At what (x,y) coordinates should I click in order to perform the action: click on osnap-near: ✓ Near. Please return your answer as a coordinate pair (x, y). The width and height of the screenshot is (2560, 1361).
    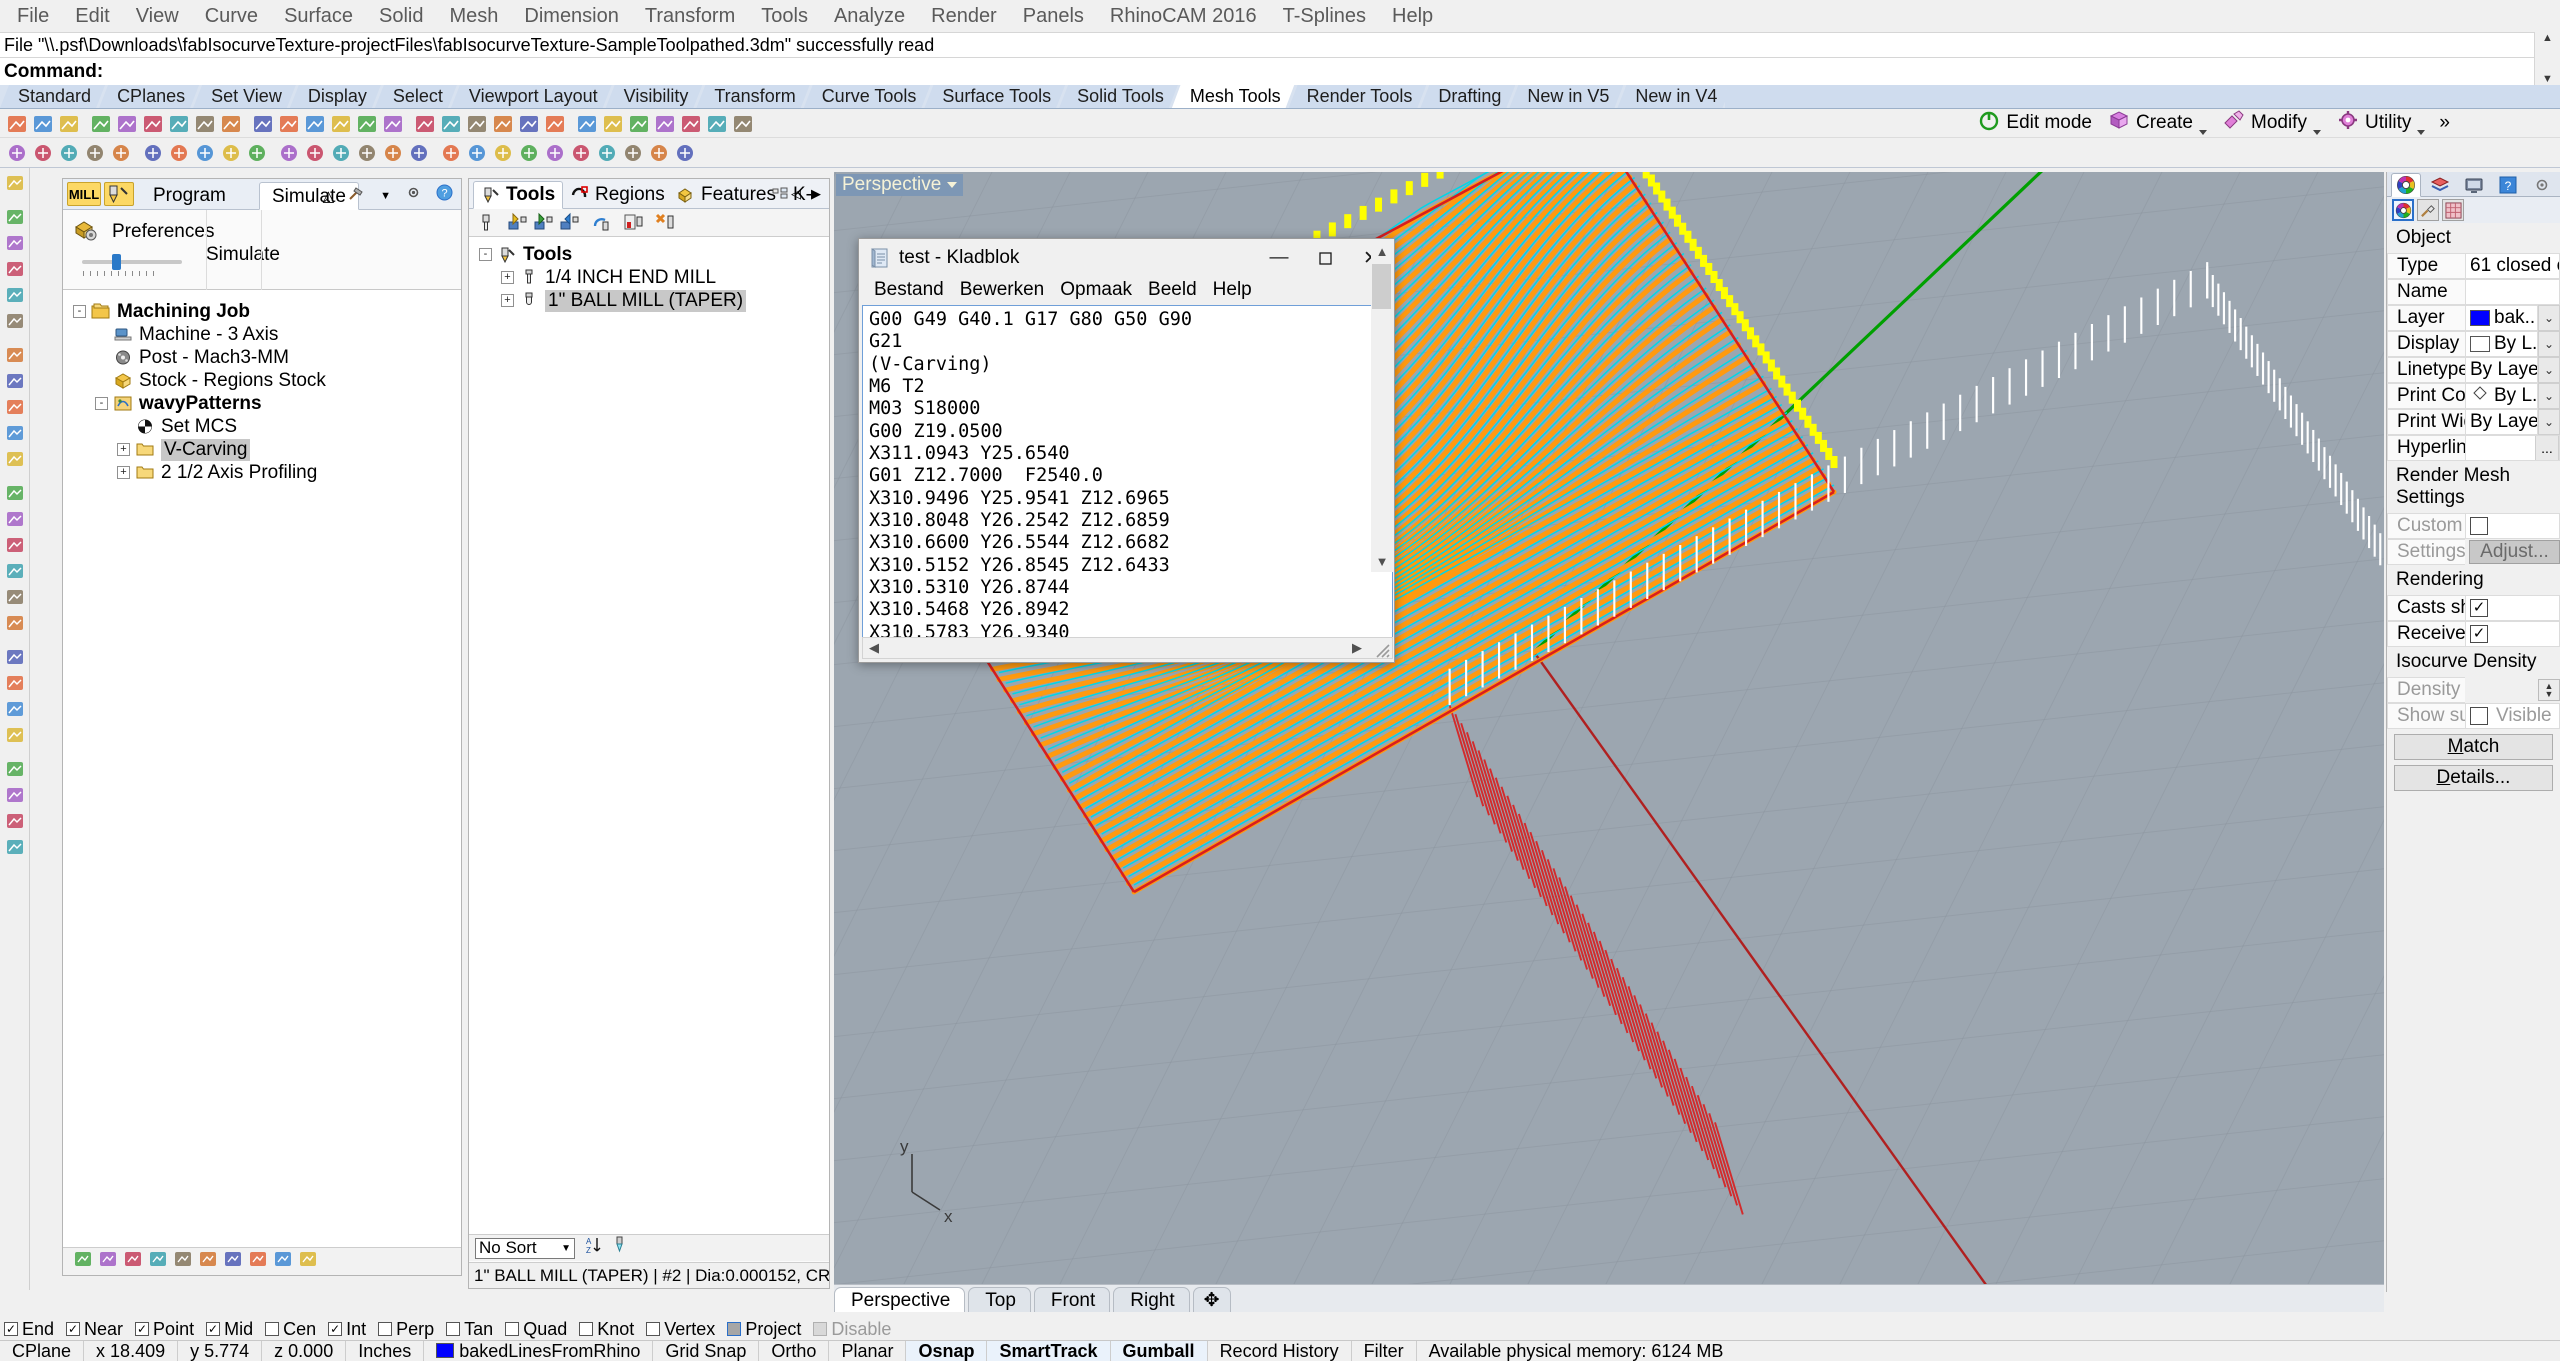
    Looking at the image, I should click on (94, 1329).